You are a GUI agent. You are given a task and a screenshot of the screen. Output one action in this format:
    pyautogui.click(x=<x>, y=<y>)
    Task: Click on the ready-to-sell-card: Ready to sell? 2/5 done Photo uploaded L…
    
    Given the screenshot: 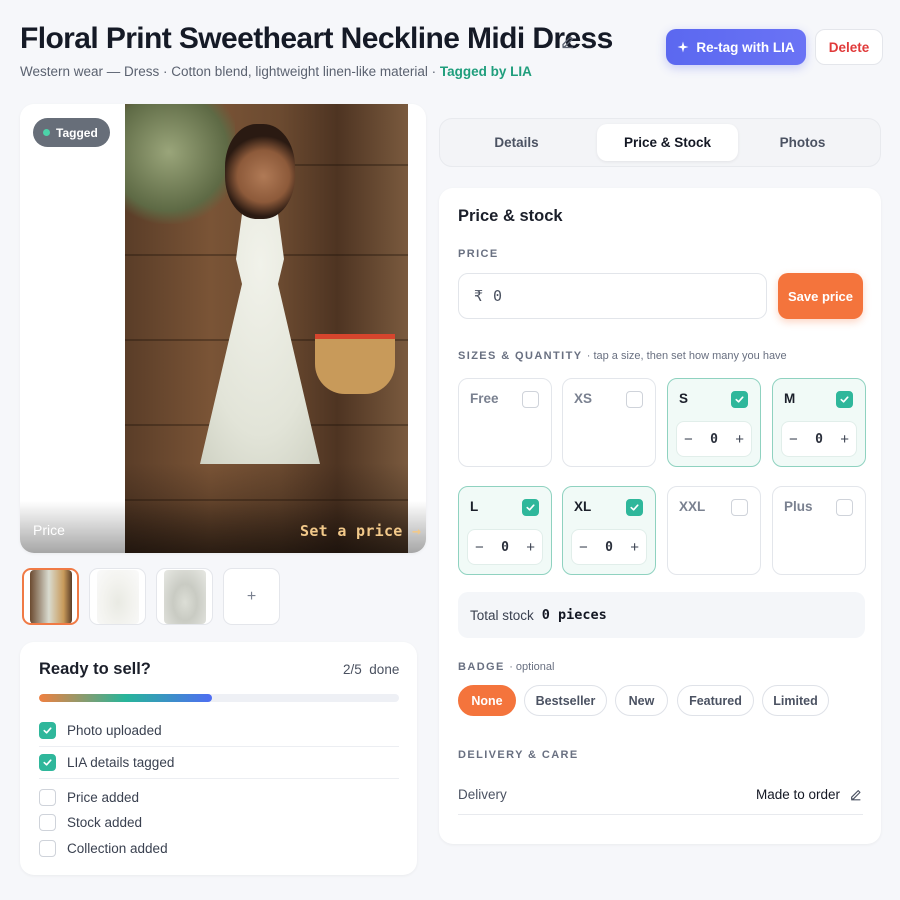 What is the action you would take?
    pyautogui.click(x=218, y=758)
    